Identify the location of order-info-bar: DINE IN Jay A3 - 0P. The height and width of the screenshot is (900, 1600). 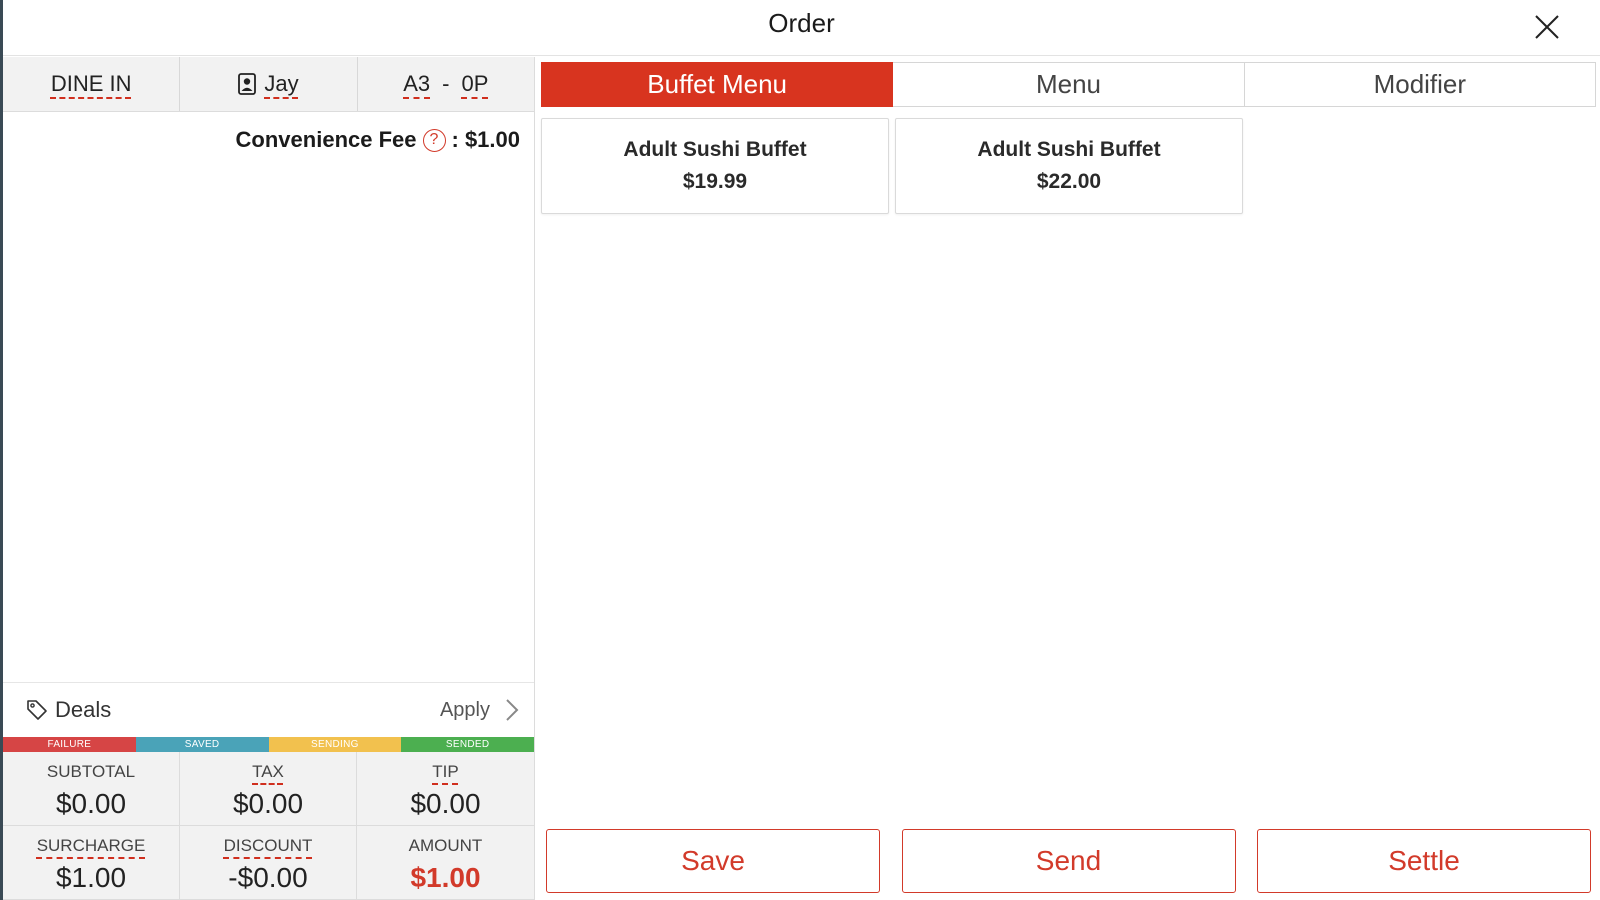
(268, 84).